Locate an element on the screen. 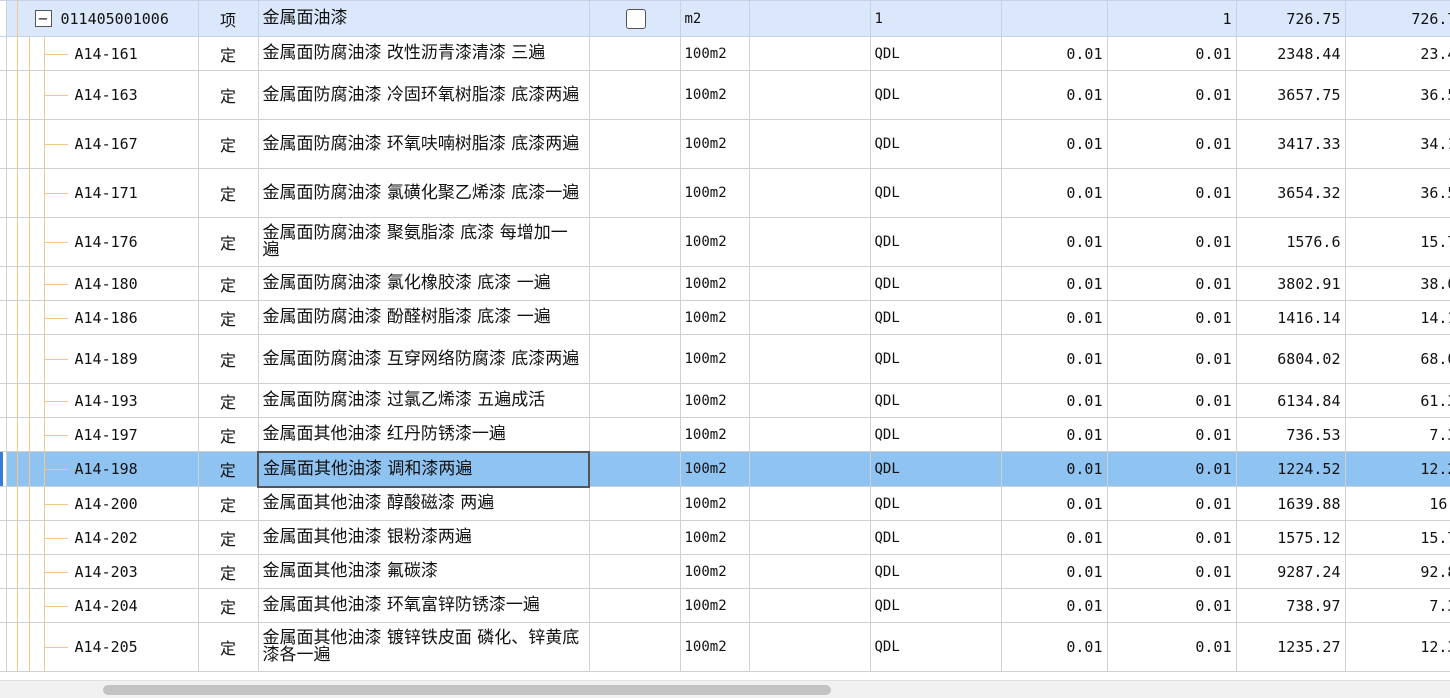 This screenshot has width=1450, height=698. quota-name: 金属面其他油漆 氟碳漆 is located at coordinates (423, 571).